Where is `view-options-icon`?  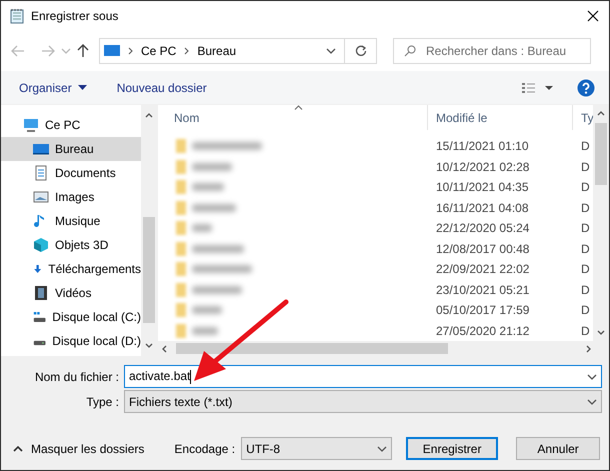 view-options-icon is located at coordinates (538, 88).